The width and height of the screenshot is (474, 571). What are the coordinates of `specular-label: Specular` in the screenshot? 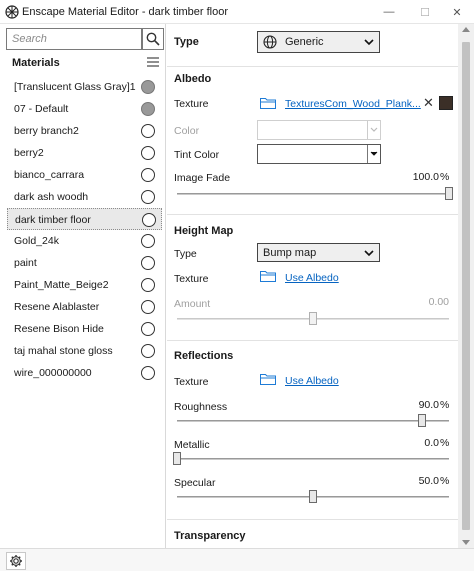 It's located at (195, 483).